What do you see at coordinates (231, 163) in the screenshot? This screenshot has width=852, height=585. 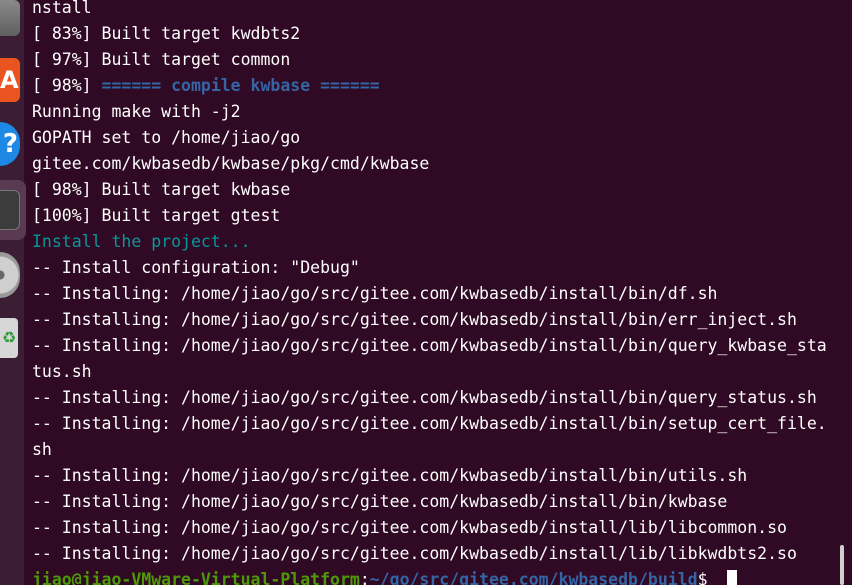 I see `terminal-line: gitee.com/kwbasedb/kwbase/pkg/cmd/kwbase` at bounding box center [231, 163].